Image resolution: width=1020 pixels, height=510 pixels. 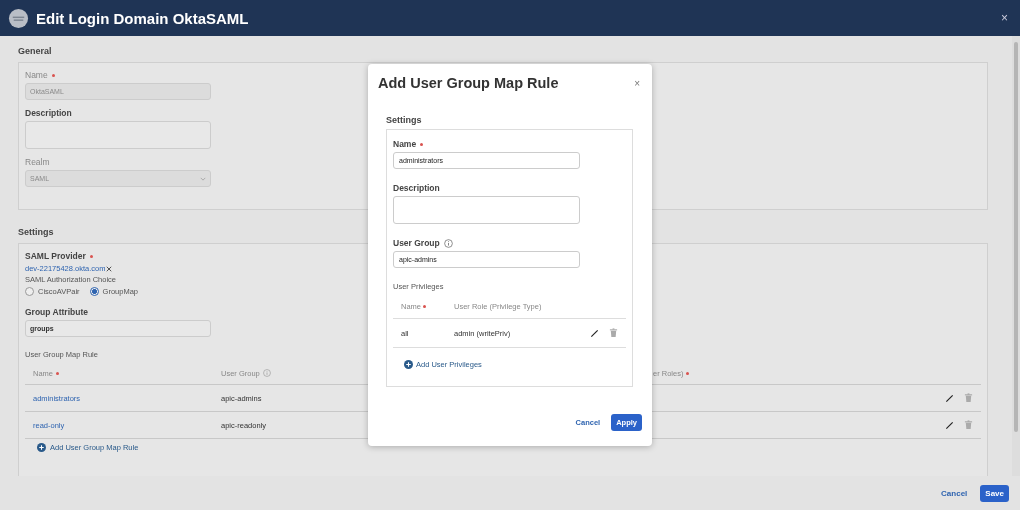 I want to click on window-title: Edit Login Domain OktaSAML, so click(x=142, y=18).